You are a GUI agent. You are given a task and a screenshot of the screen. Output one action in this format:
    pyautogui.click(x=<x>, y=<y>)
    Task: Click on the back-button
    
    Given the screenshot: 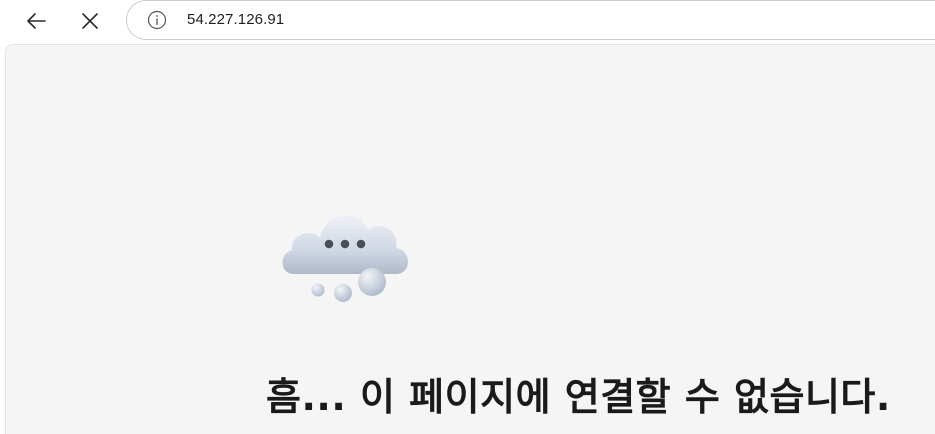 What is the action you would take?
    pyautogui.click(x=36, y=21)
    